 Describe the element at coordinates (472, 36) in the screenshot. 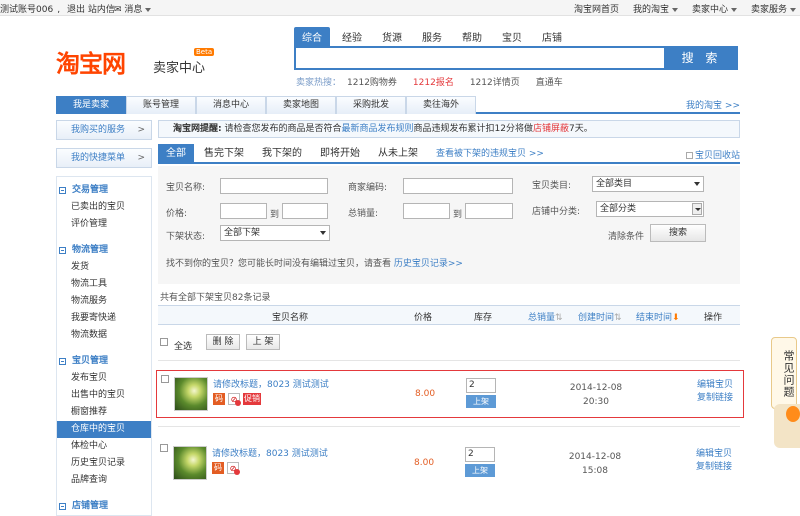

I see `search-tab-help: 帮助` at that location.